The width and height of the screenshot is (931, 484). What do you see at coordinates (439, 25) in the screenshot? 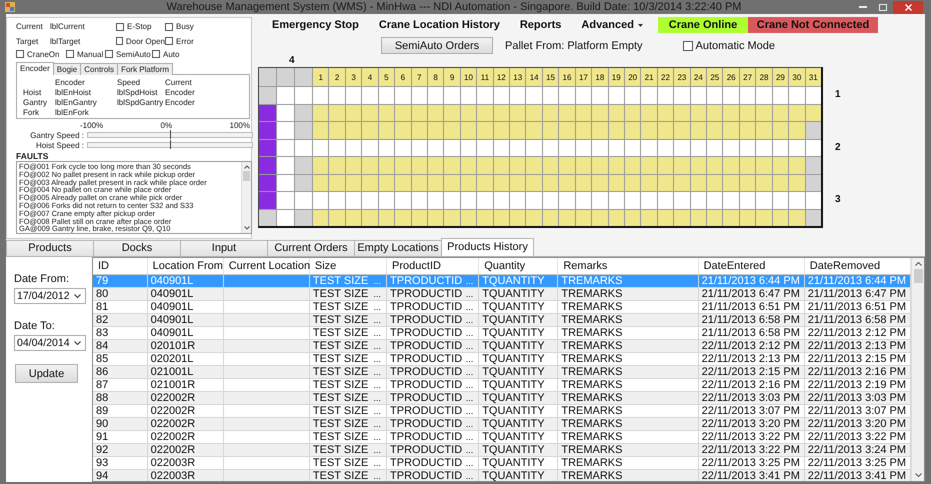
I see `menu-item: Crane Location History` at bounding box center [439, 25].